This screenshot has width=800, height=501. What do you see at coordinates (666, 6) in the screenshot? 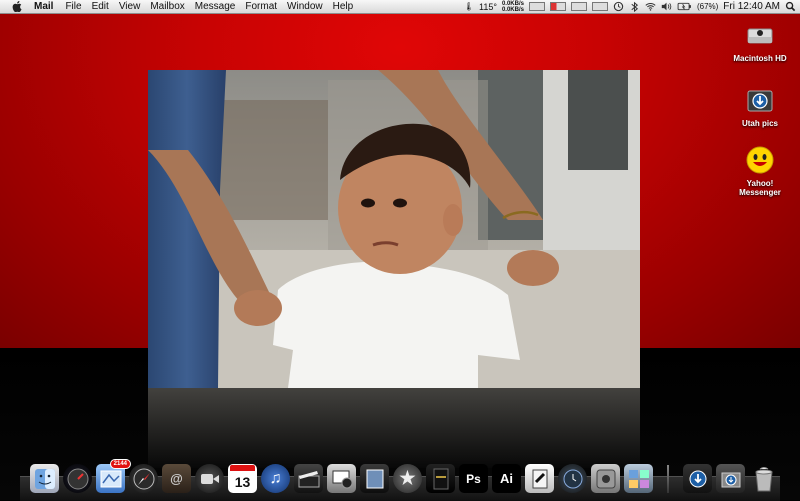
I see `volume-icon` at bounding box center [666, 6].